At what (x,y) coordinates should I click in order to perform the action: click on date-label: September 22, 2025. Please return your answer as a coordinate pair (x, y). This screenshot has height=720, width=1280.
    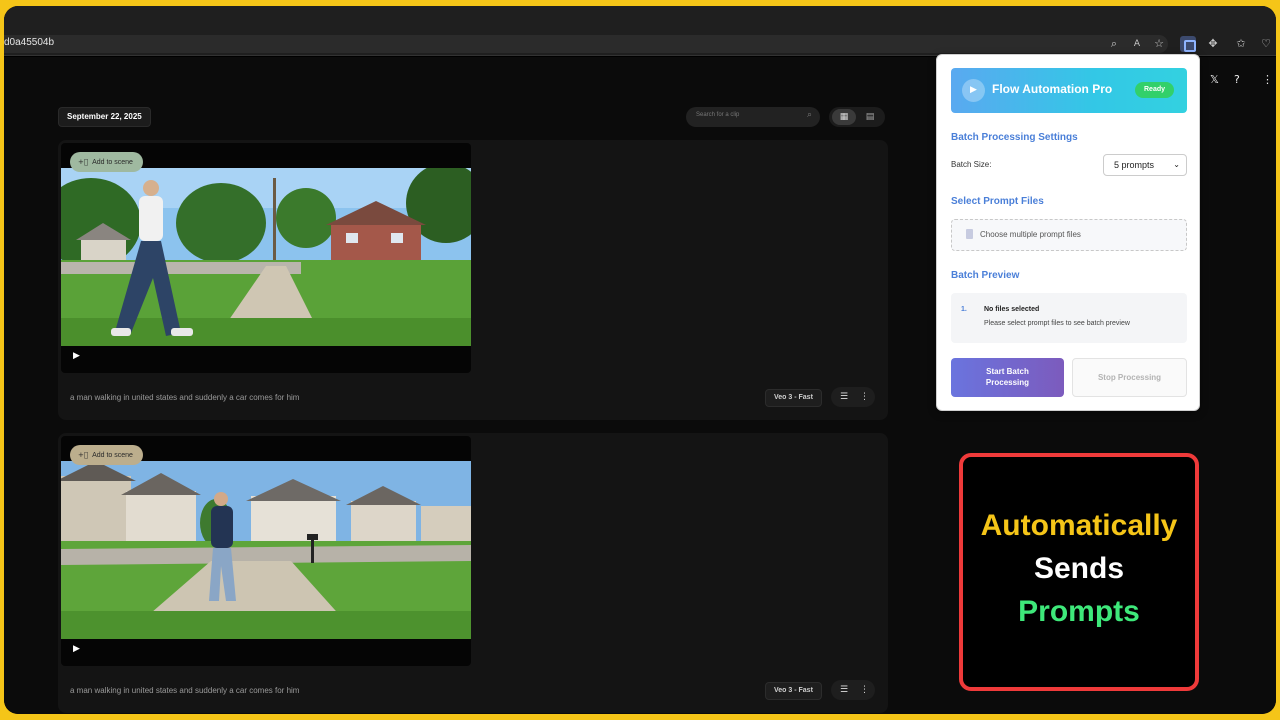
    Looking at the image, I should click on (104, 117).